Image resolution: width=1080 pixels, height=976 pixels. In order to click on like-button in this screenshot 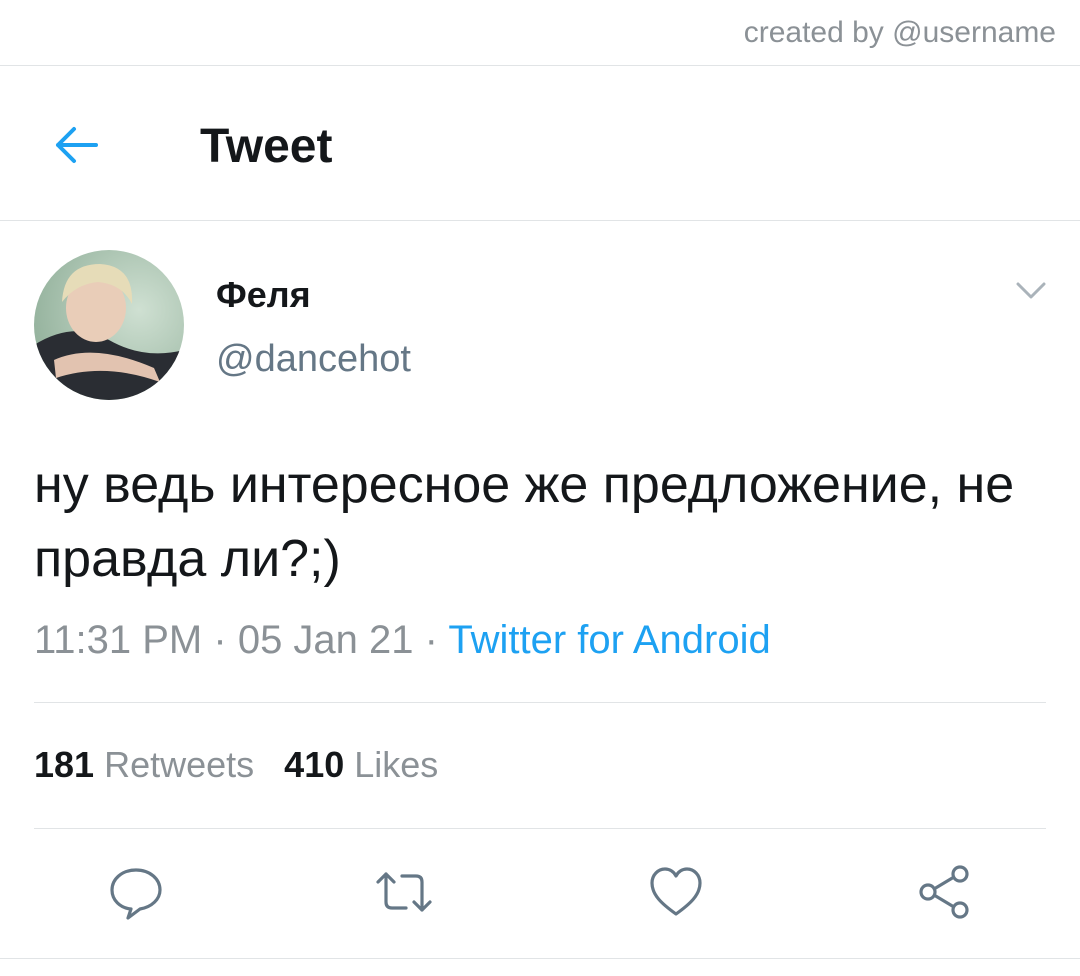, I will do `click(676, 892)`.